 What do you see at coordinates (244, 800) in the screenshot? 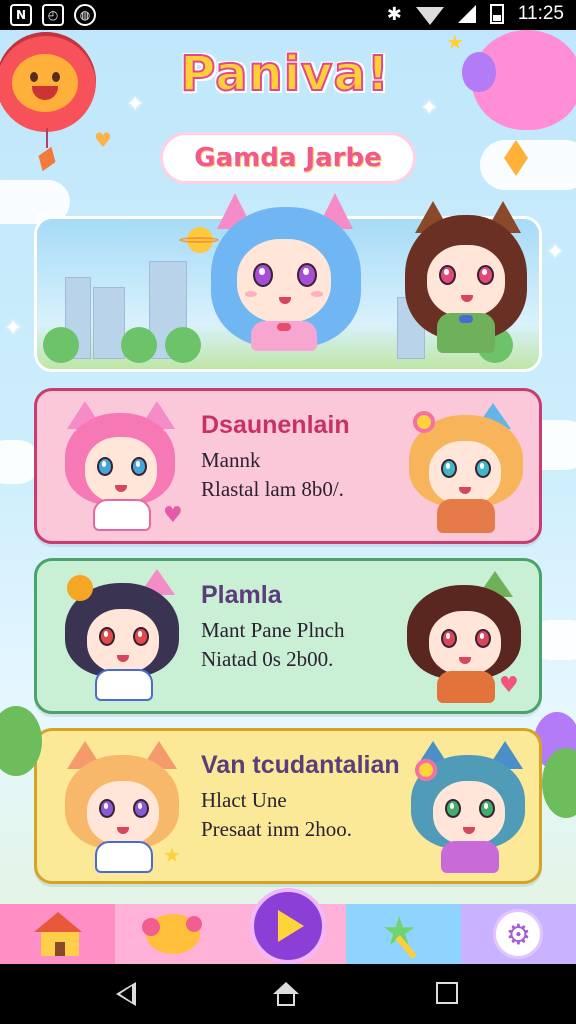
I see `level-detail: Hlact Une` at bounding box center [244, 800].